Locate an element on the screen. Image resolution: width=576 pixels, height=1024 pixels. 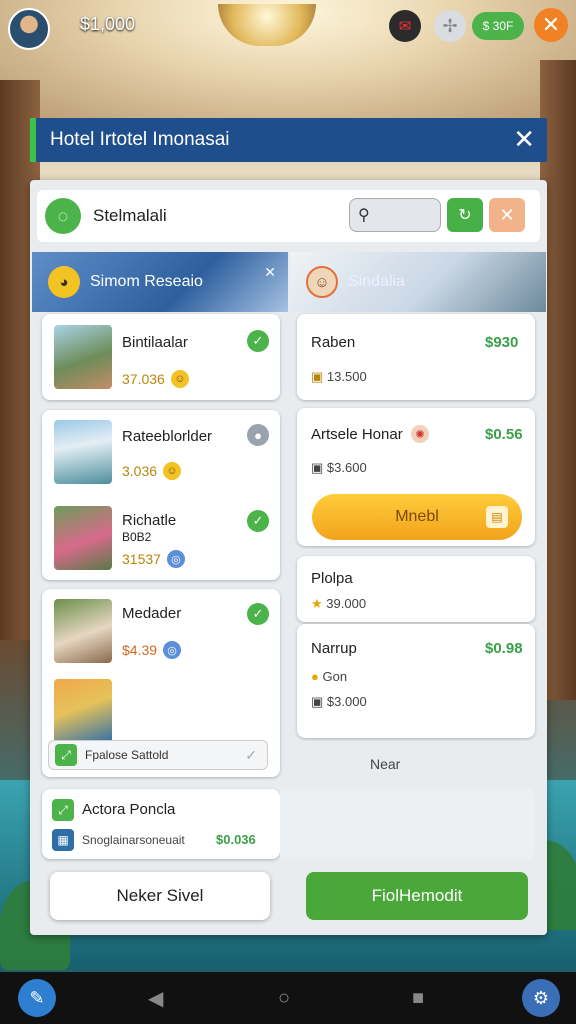
list-item: Narrup $0.98 ● Gon ▣ $3.000 is located at coordinates (416, 681).